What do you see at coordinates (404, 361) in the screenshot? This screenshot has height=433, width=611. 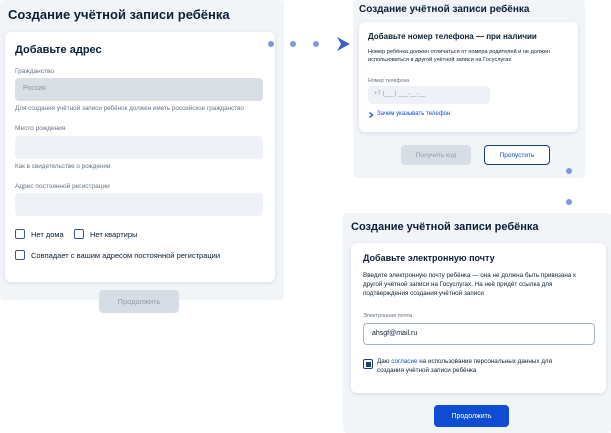 I see `consent-link: согласие` at bounding box center [404, 361].